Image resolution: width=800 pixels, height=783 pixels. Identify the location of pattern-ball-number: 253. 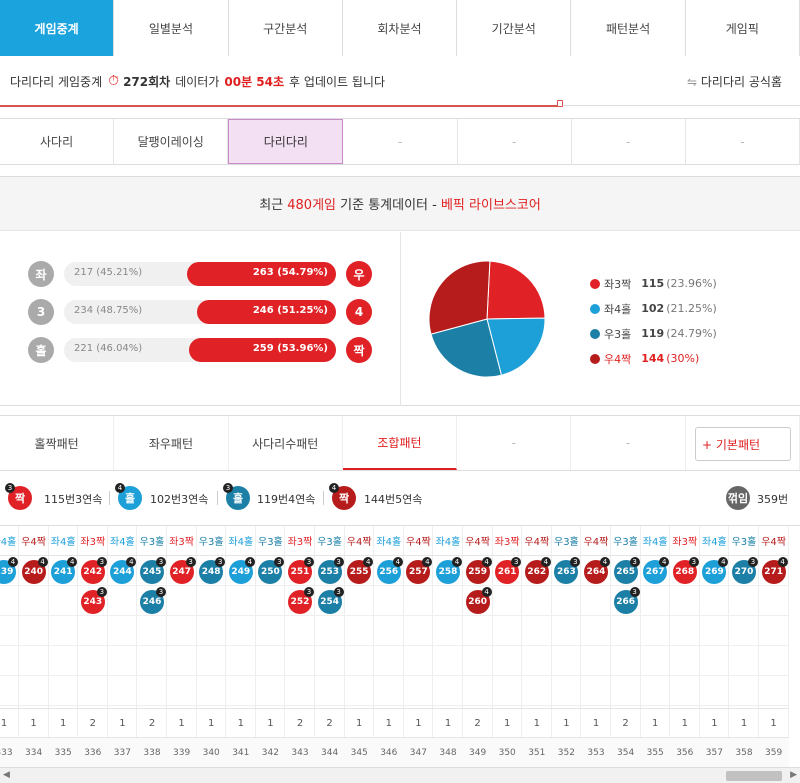
(329, 572).